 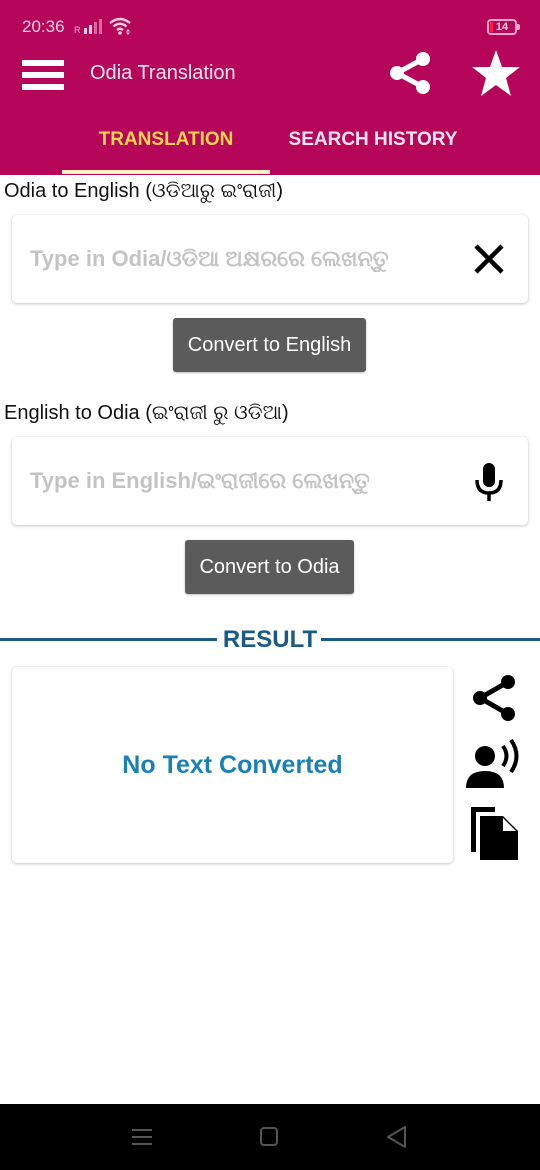 What do you see at coordinates (373, 146) in the screenshot?
I see `tab-search-history: SEARCH HISTORY` at bounding box center [373, 146].